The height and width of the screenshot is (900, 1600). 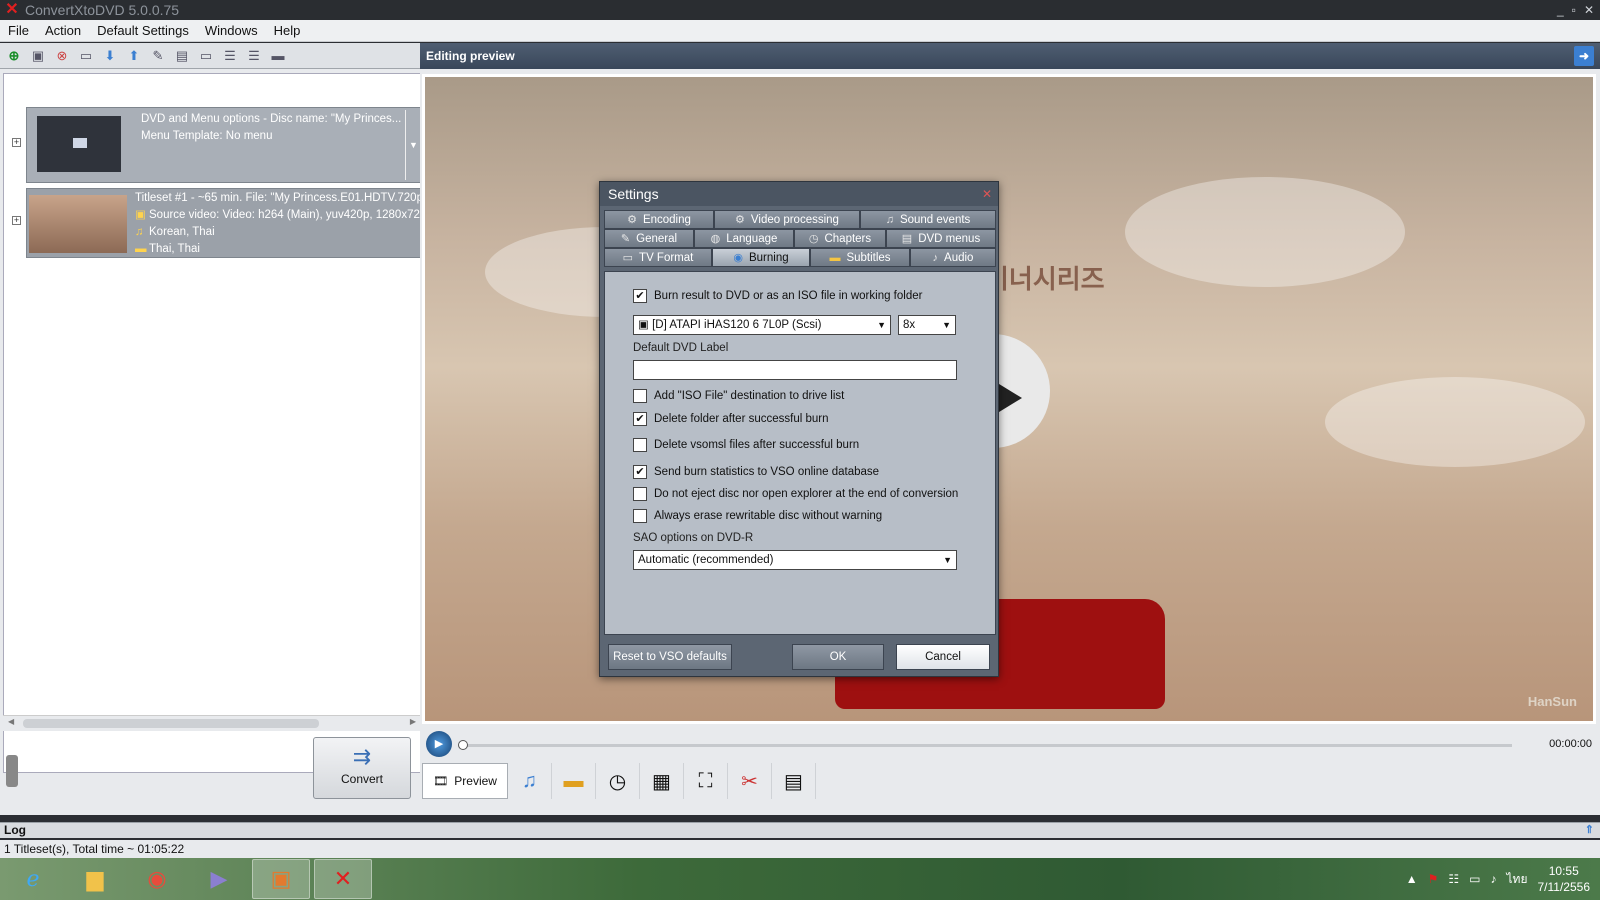 I want to click on ok-button: OK, so click(x=838, y=657).